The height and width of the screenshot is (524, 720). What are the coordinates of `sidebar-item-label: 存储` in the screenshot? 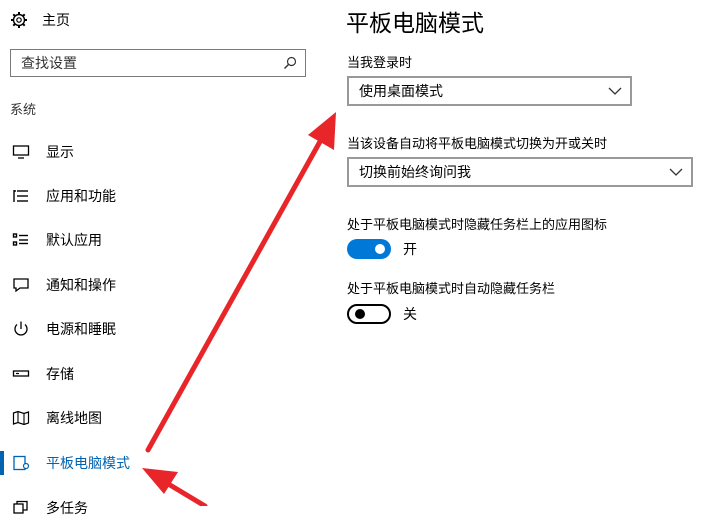 It's located at (60, 375).